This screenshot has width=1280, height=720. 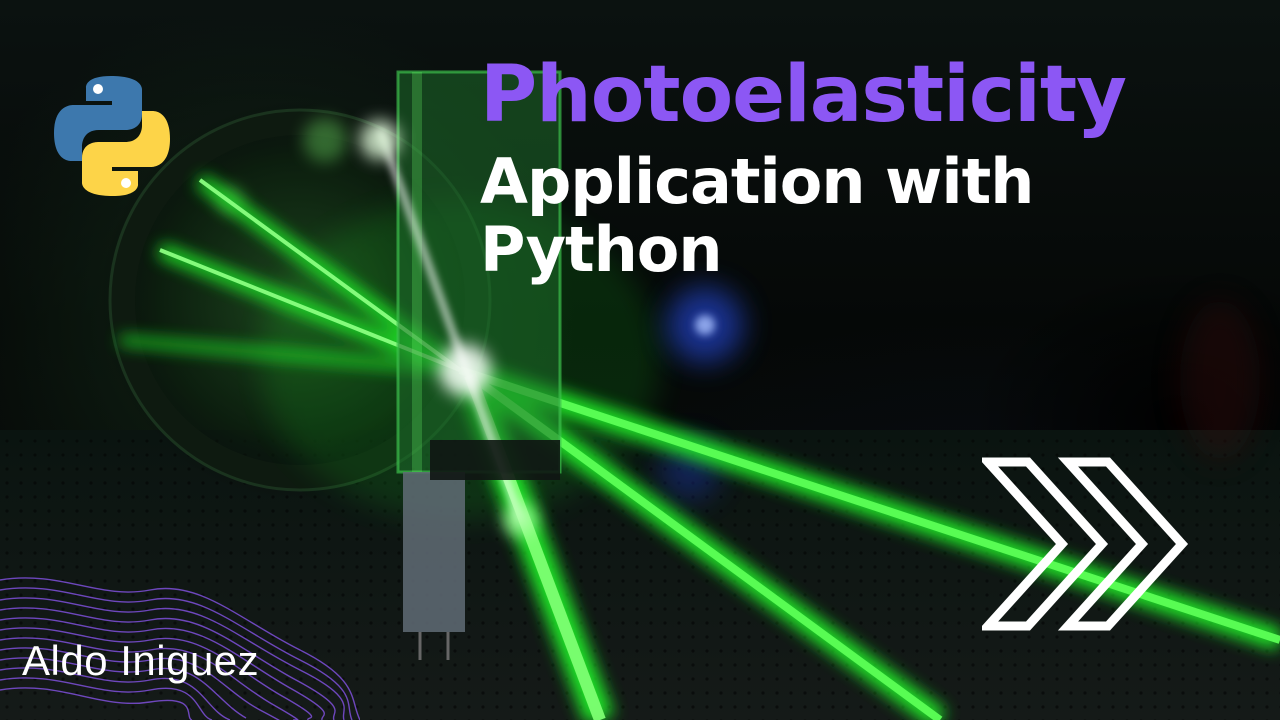 I want to click on subtitle-line-2: Python, so click(x=601, y=249).